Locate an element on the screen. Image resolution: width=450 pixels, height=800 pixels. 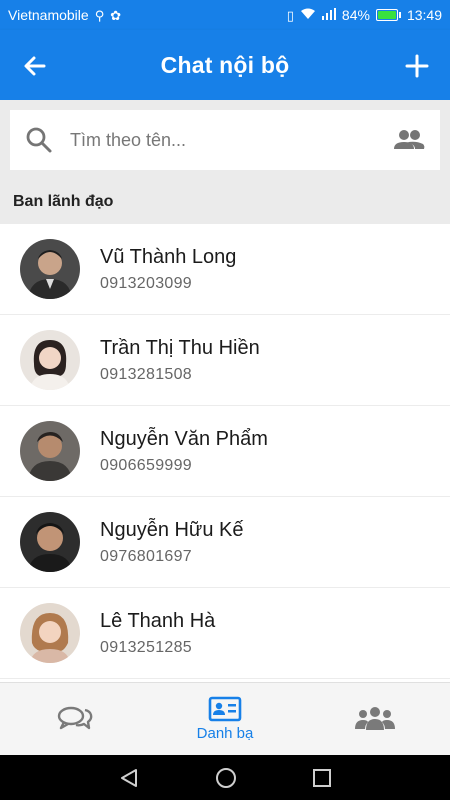
groups-icon is located at coordinates (375, 718).